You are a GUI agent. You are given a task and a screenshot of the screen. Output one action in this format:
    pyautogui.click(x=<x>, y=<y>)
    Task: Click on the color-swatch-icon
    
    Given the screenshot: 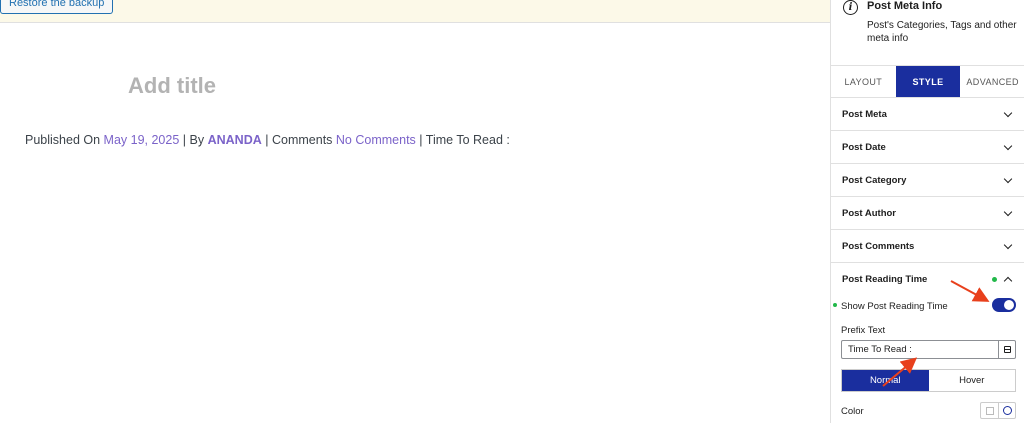 What is the action you would take?
    pyautogui.click(x=990, y=411)
    